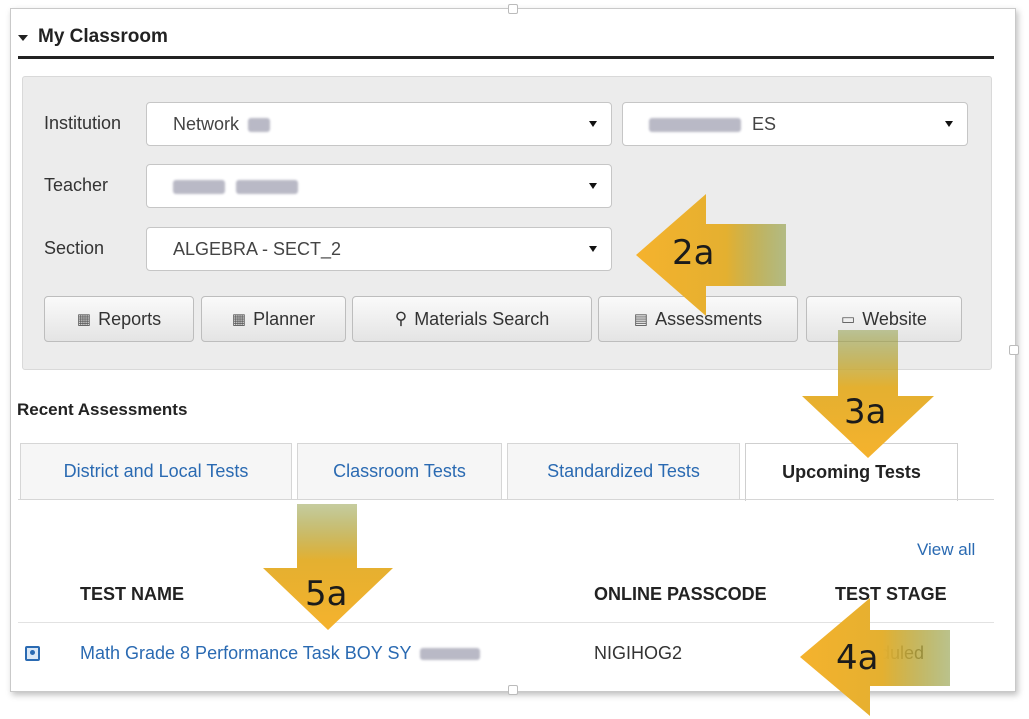 The image size is (1029, 719). Describe the element at coordinates (379, 124) in the screenshot. I see `institution-select: Network` at that location.